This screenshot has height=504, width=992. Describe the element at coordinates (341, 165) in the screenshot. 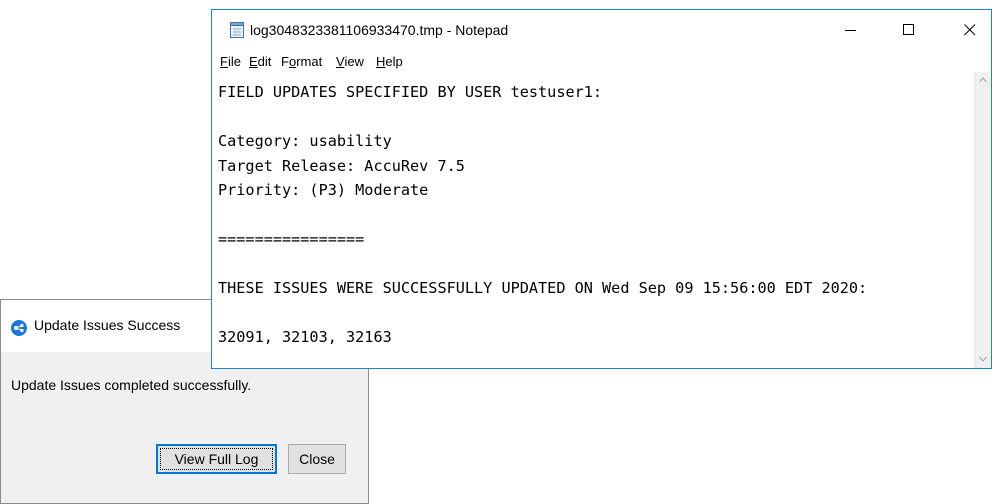

I see `text-line: Target Release: AccuRev 7.5` at that location.